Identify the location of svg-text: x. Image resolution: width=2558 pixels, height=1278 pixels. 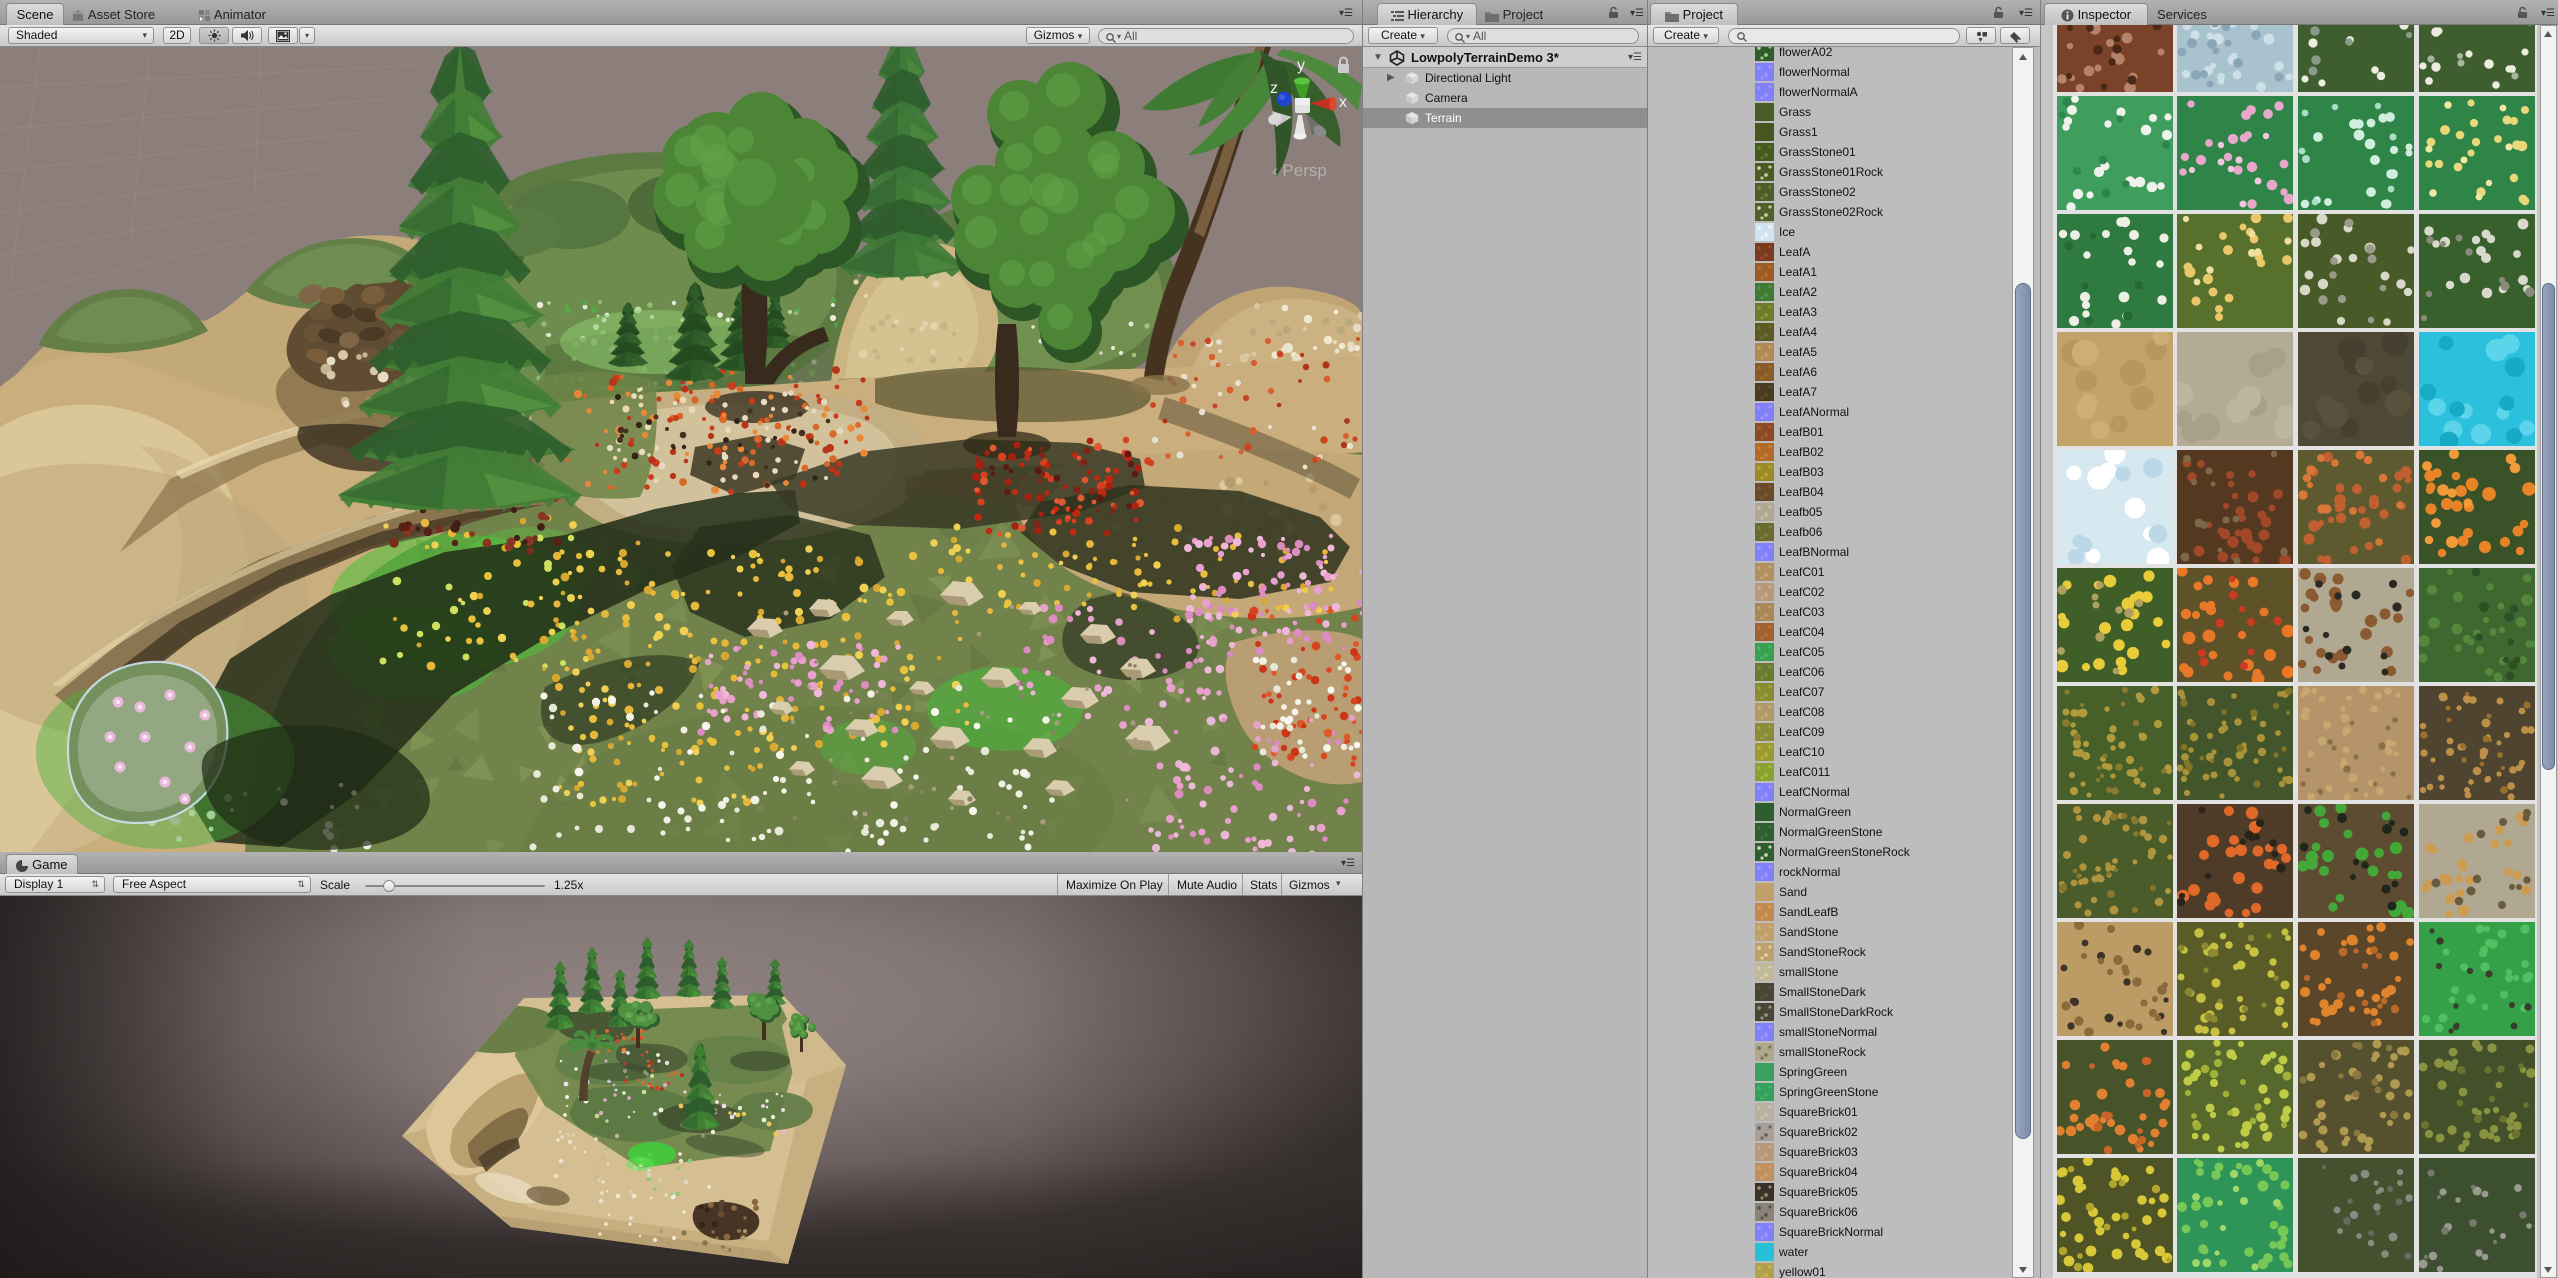
(1343, 102).